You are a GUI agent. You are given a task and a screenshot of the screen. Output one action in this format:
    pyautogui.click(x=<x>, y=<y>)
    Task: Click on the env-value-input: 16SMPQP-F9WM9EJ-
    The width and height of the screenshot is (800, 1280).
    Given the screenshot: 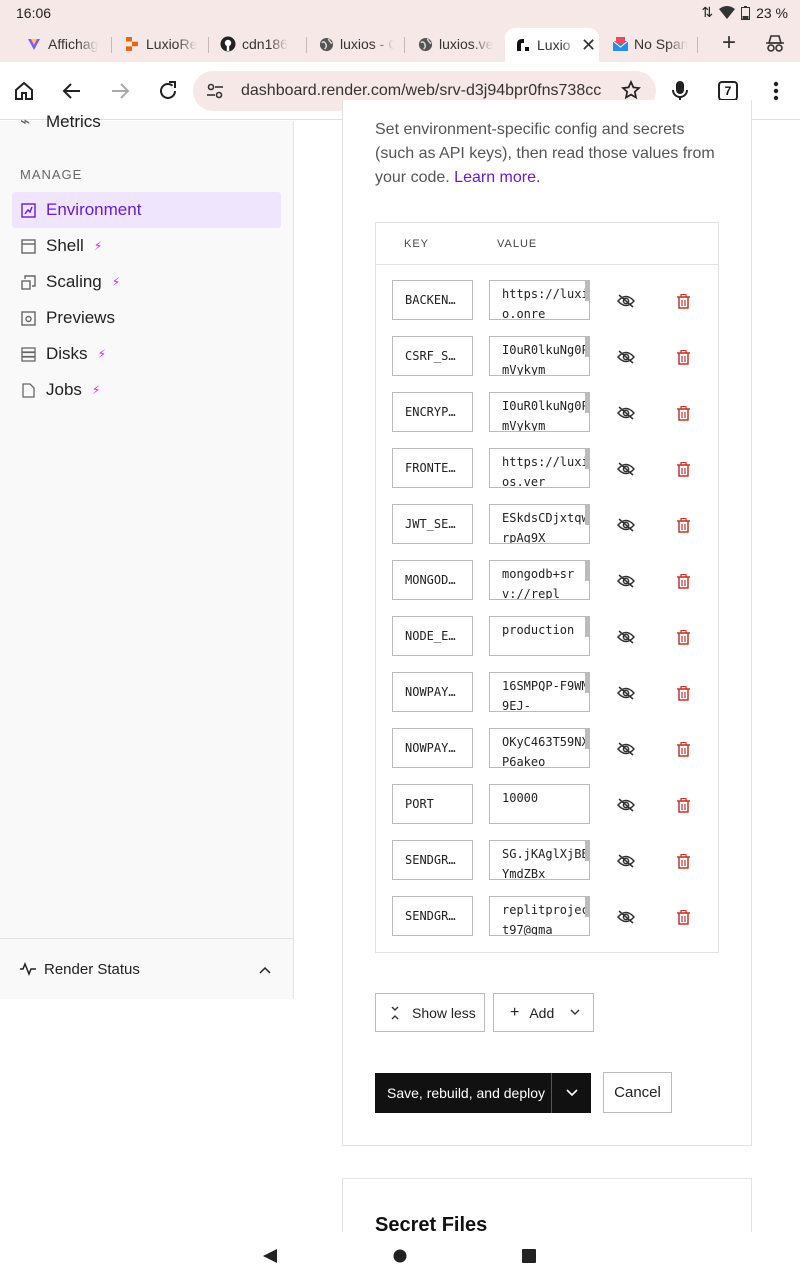 What is the action you would take?
    pyautogui.click(x=539, y=692)
    